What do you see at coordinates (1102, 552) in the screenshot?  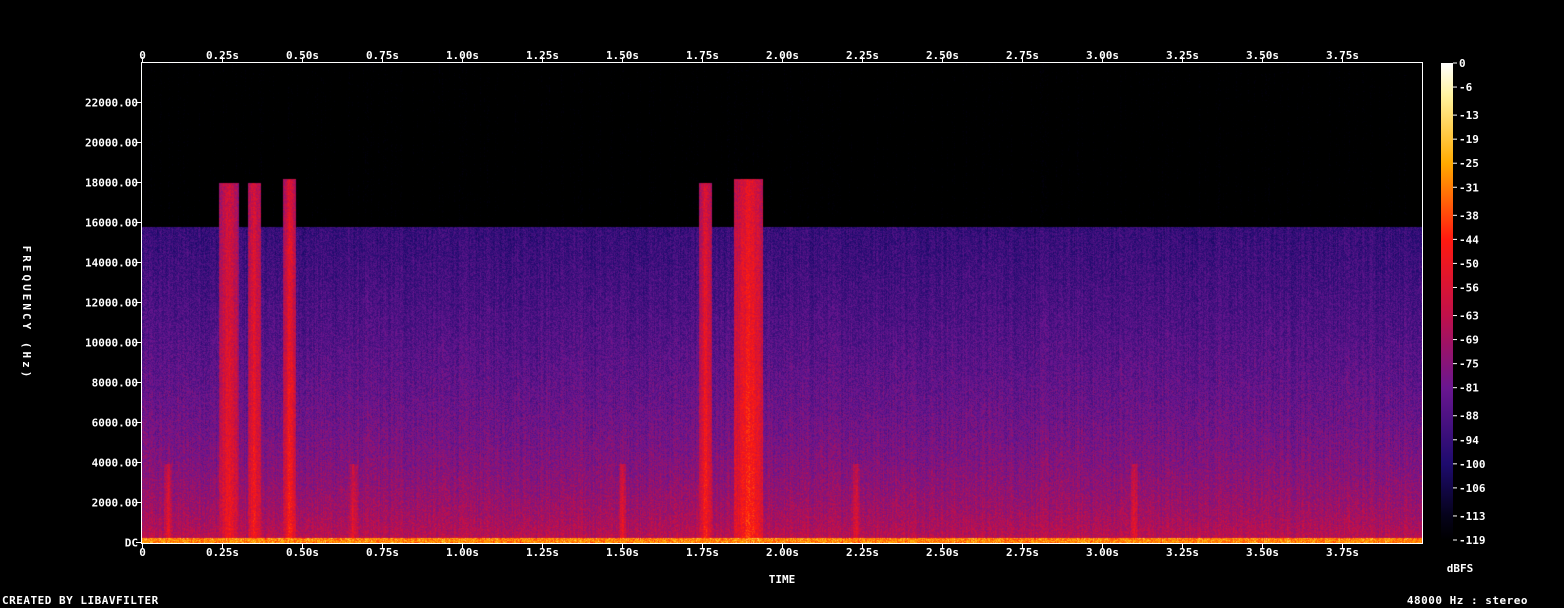 I see `x-tick-label-bottom-12: 3.00s` at bounding box center [1102, 552].